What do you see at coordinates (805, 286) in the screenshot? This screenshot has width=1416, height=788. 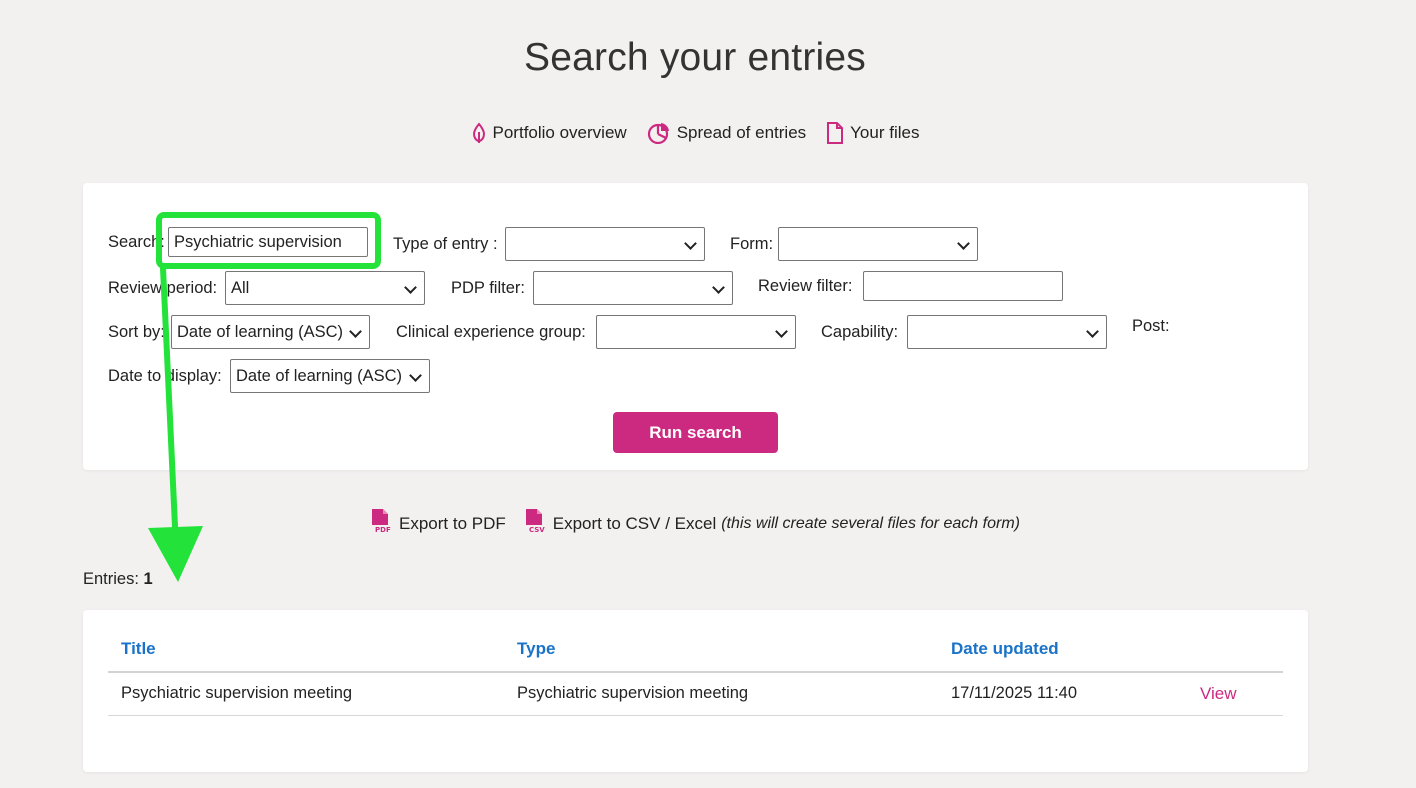 I see `review-filter-label: Review filter:` at bounding box center [805, 286].